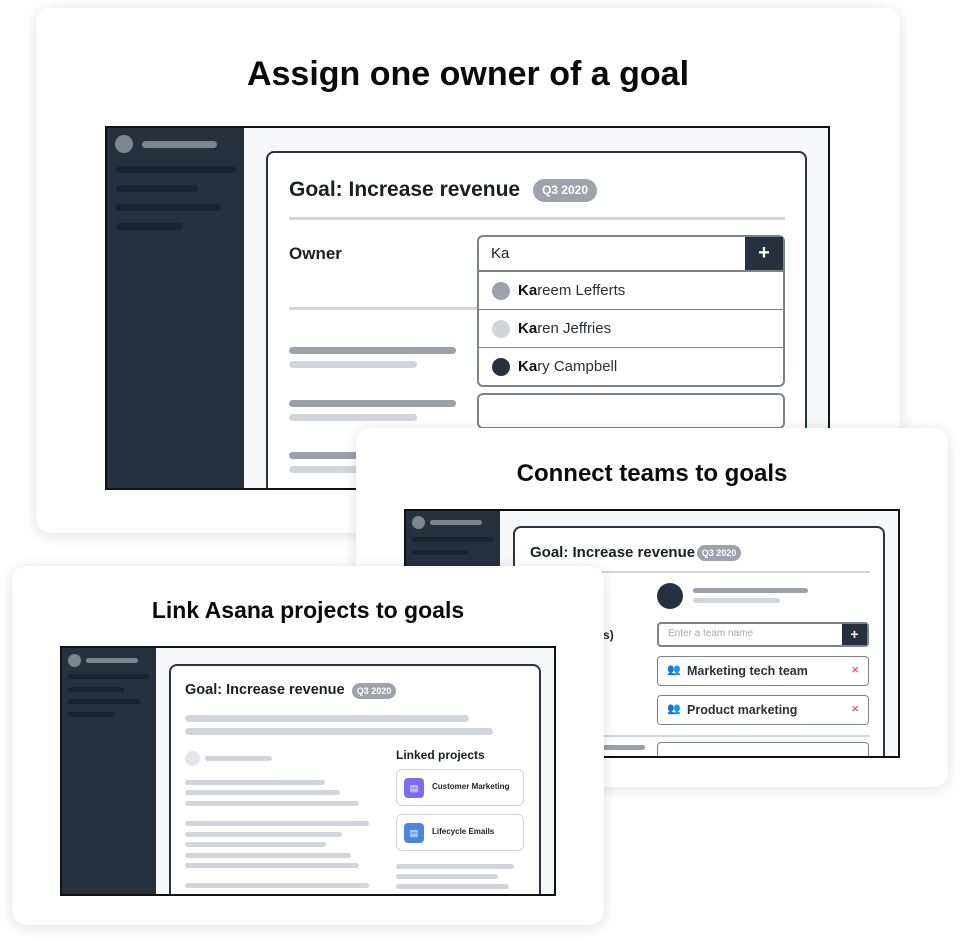  Describe the element at coordinates (854, 634) in the screenshot. I see `add-team-button: +` at that location.